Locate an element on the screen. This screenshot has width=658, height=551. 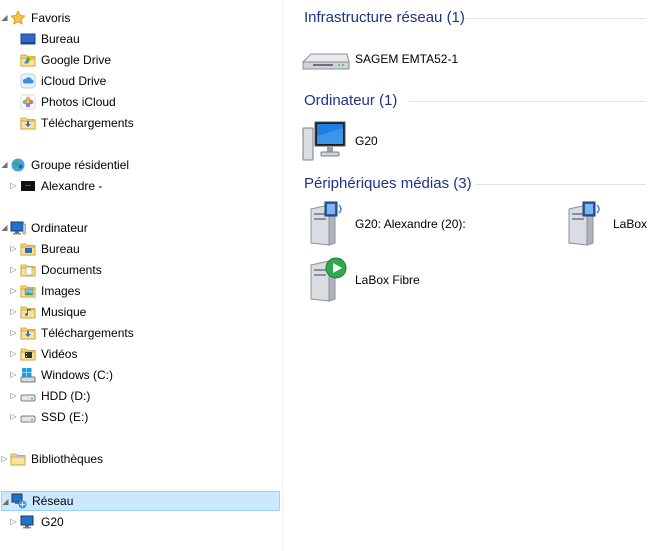
homegroup-icon is located at coordinates (18, 165).